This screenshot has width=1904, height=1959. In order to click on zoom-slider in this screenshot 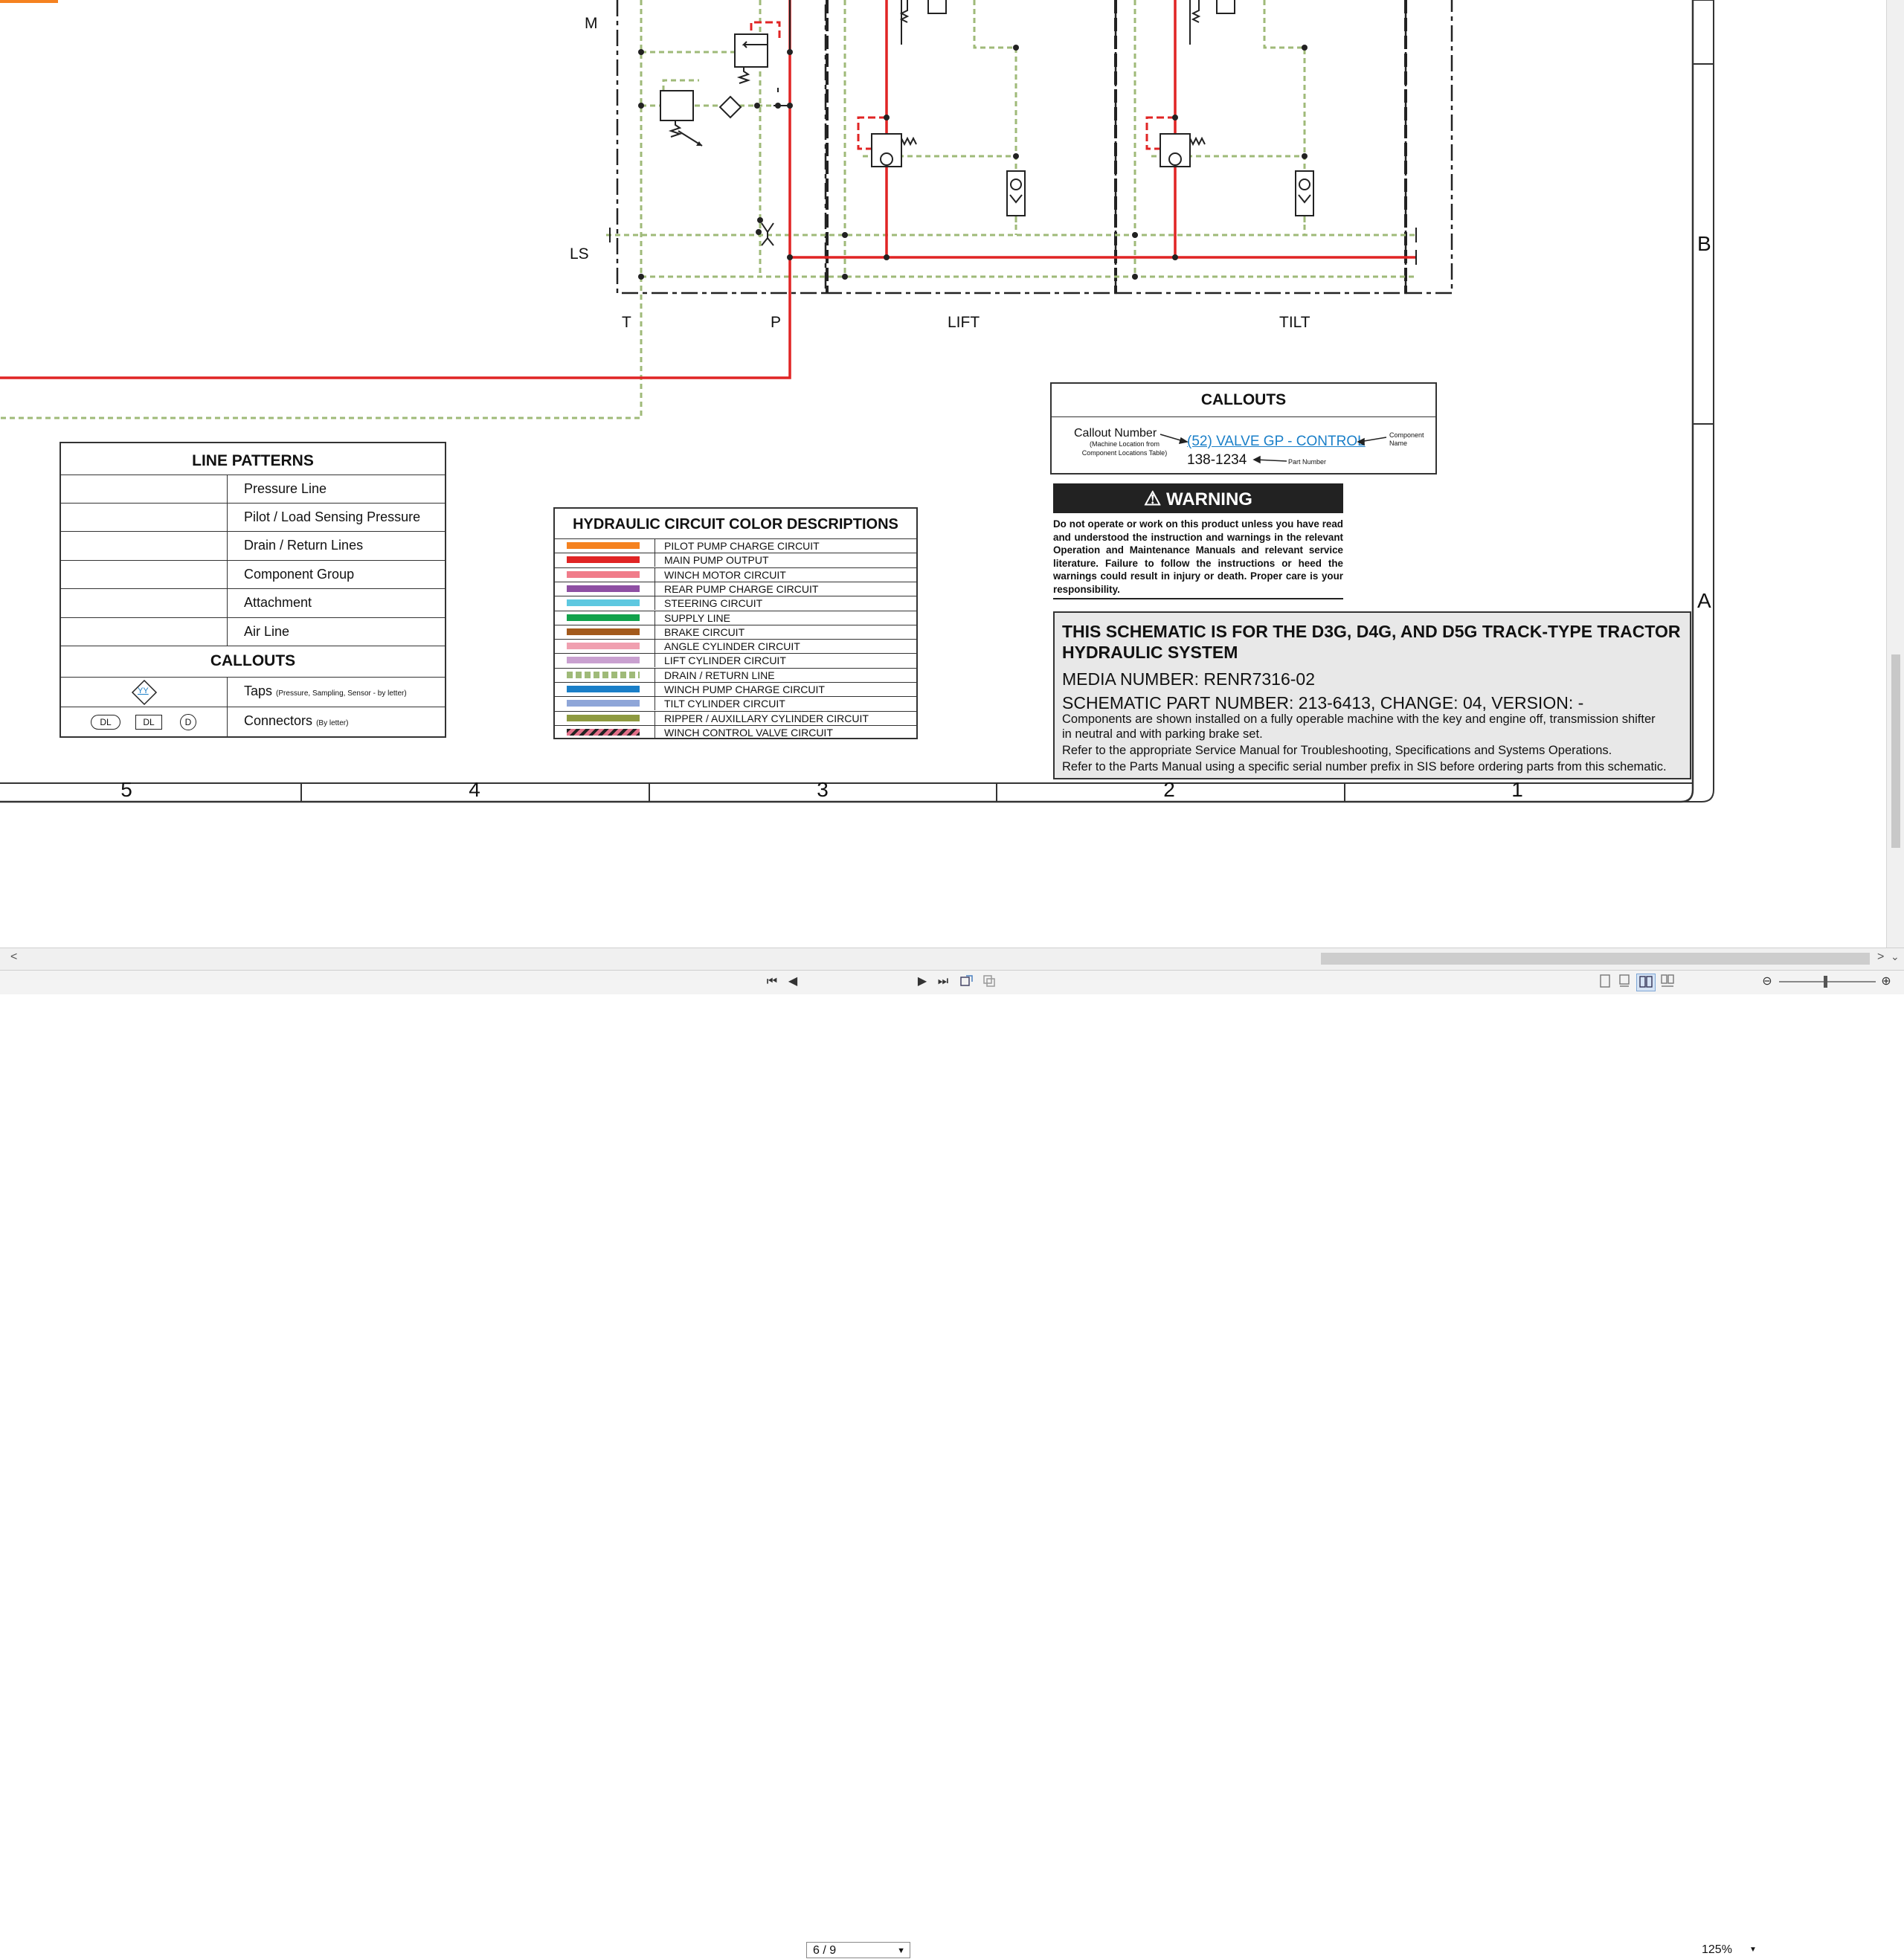, I will do `click(1828, 982)`.